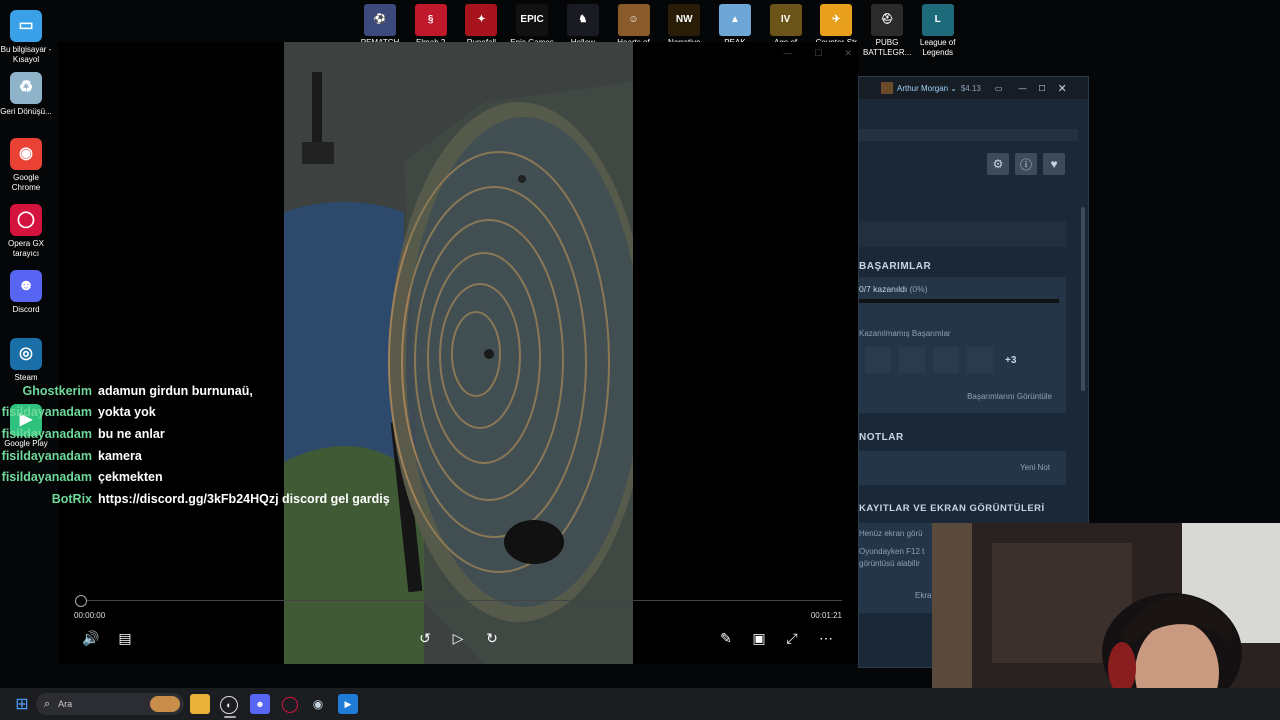  I want to click on desktop-icon: ☻ Discord, so click(26, 292).